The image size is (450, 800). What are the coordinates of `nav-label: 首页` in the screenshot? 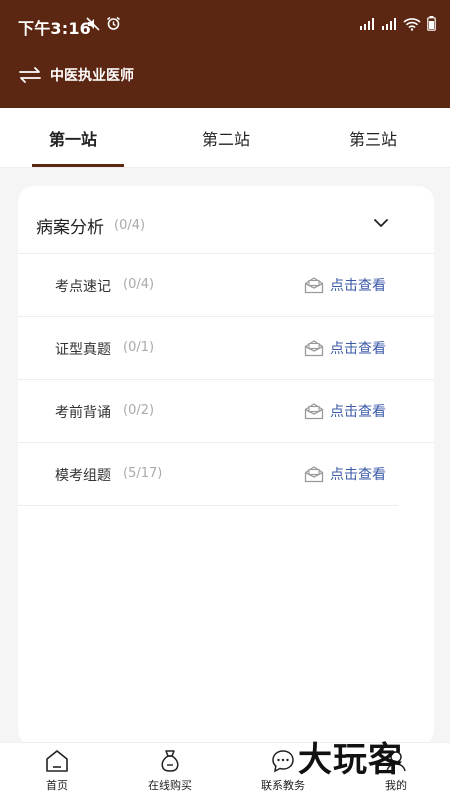 It's located at (57, 785).